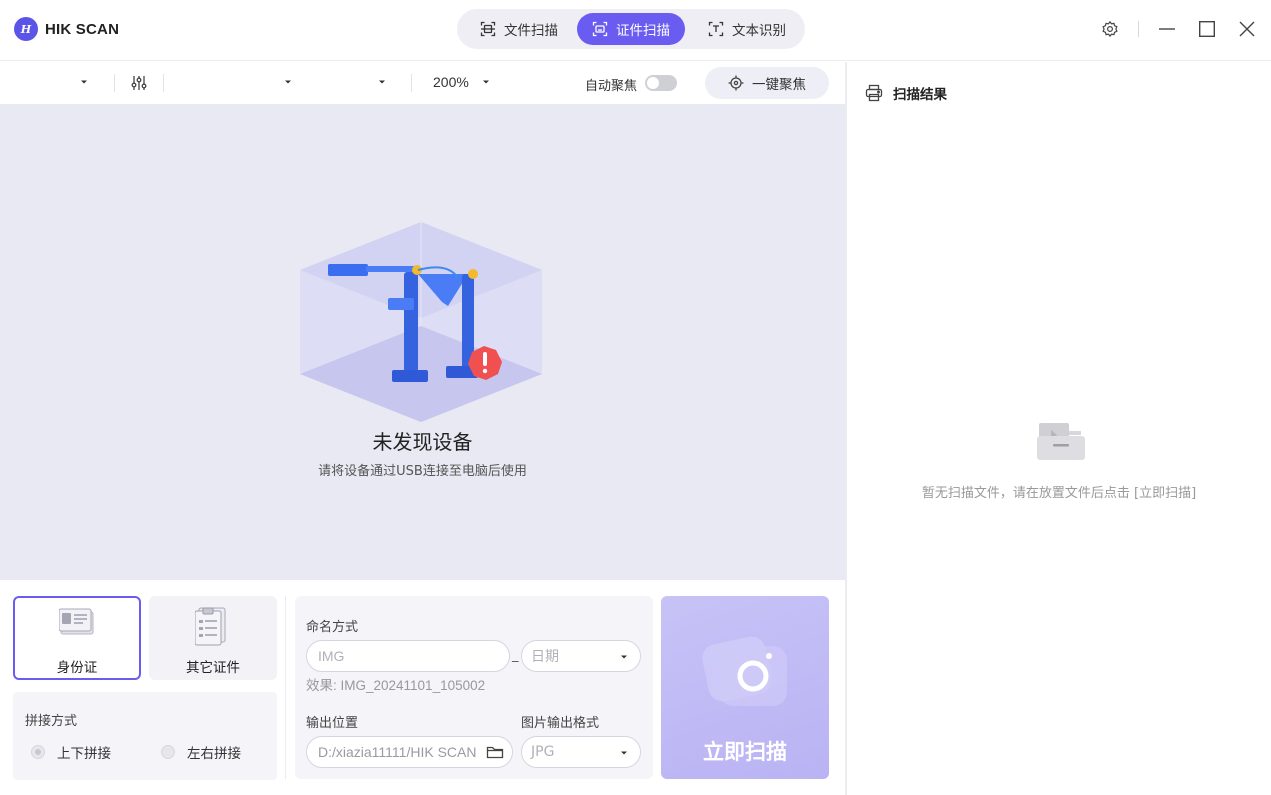 This screenshot has height=795, width=1271. Describe the element at coordinates (214, 754) in the screenshot. I see `radio-label: 左右拼接` at that location.